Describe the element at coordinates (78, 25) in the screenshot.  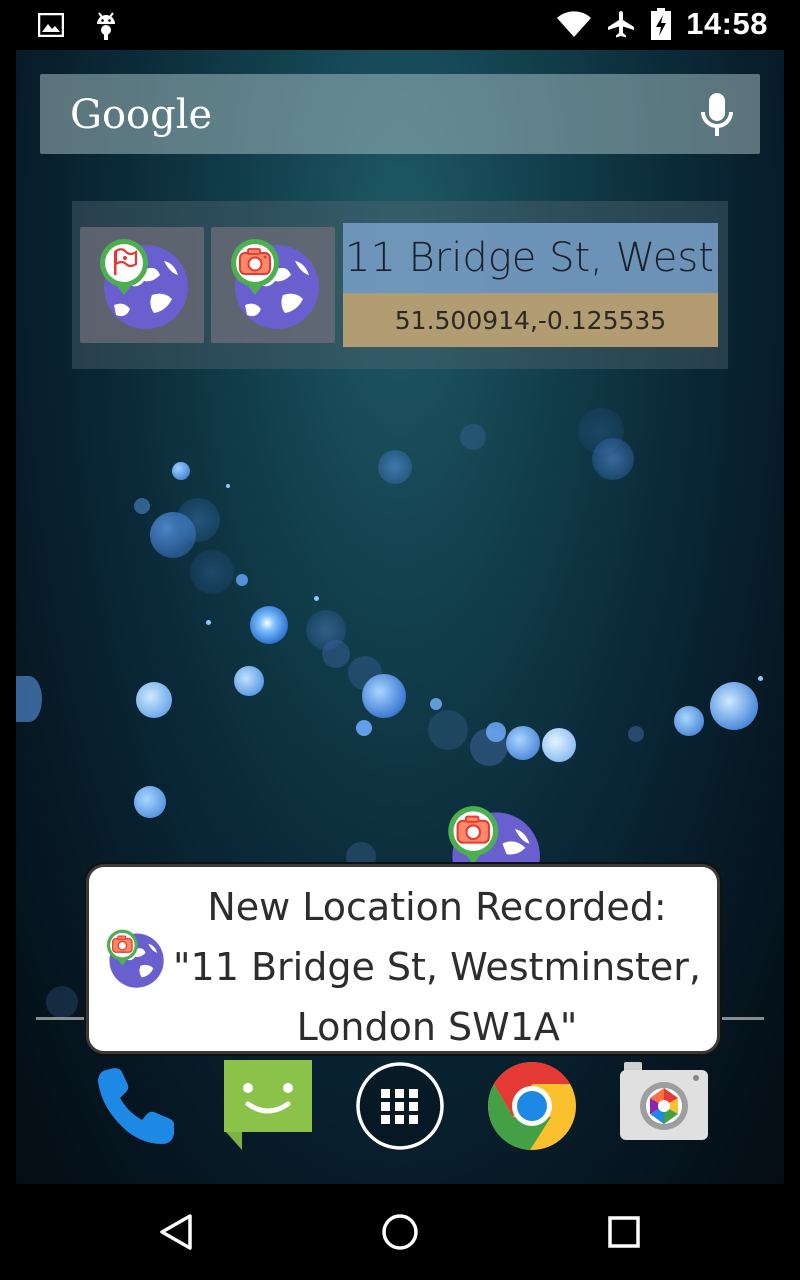
I see `status-left-icons` at that location.